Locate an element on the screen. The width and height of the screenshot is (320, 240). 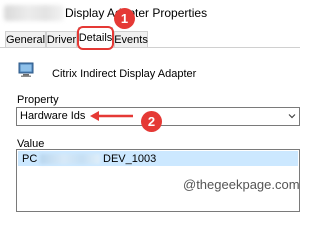
property-label: Property is located at coordinates (38, 100).